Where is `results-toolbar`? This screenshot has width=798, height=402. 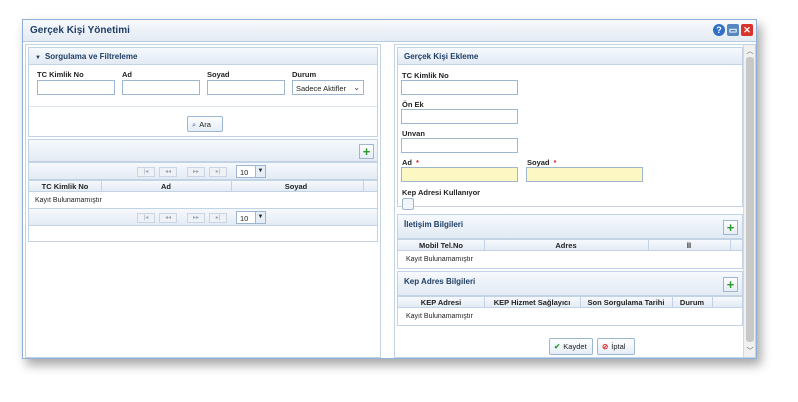
results-toolbar is located at coordinates (203, 151).